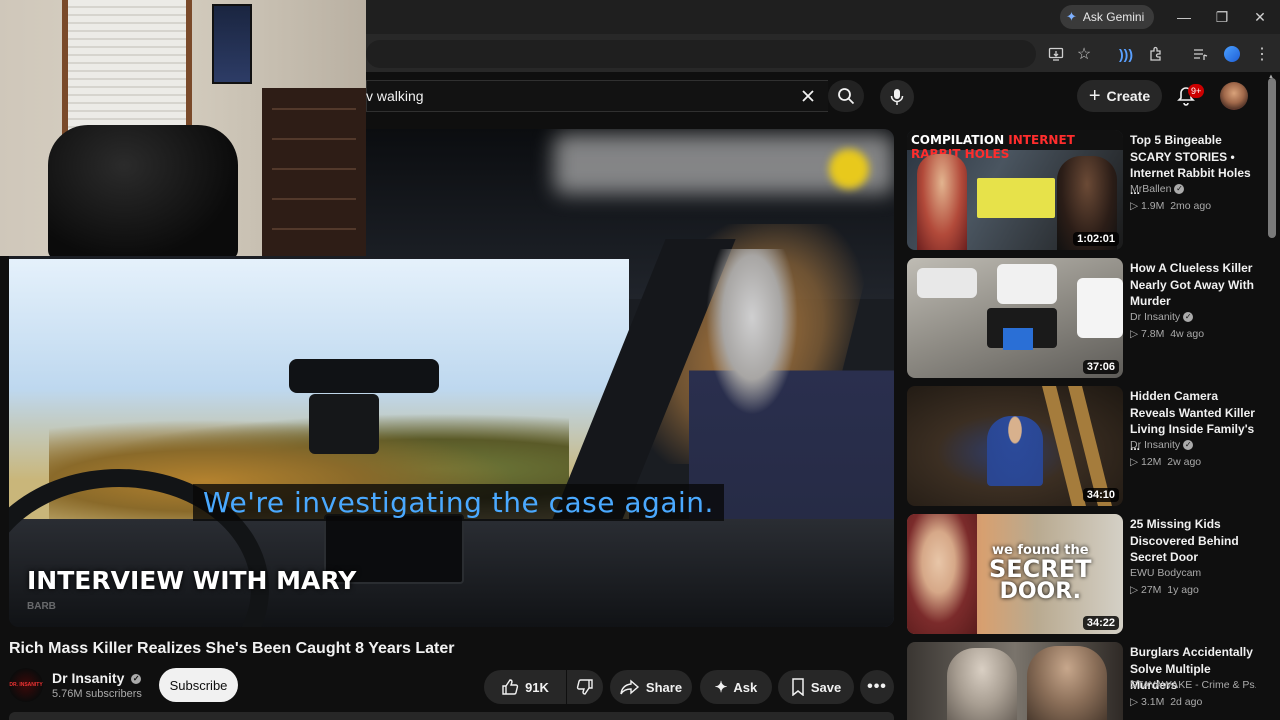  What do you see at coordinates (808, 96) in the screenshot?
I see `clear-search-icon` at bounding box center [808, 96].